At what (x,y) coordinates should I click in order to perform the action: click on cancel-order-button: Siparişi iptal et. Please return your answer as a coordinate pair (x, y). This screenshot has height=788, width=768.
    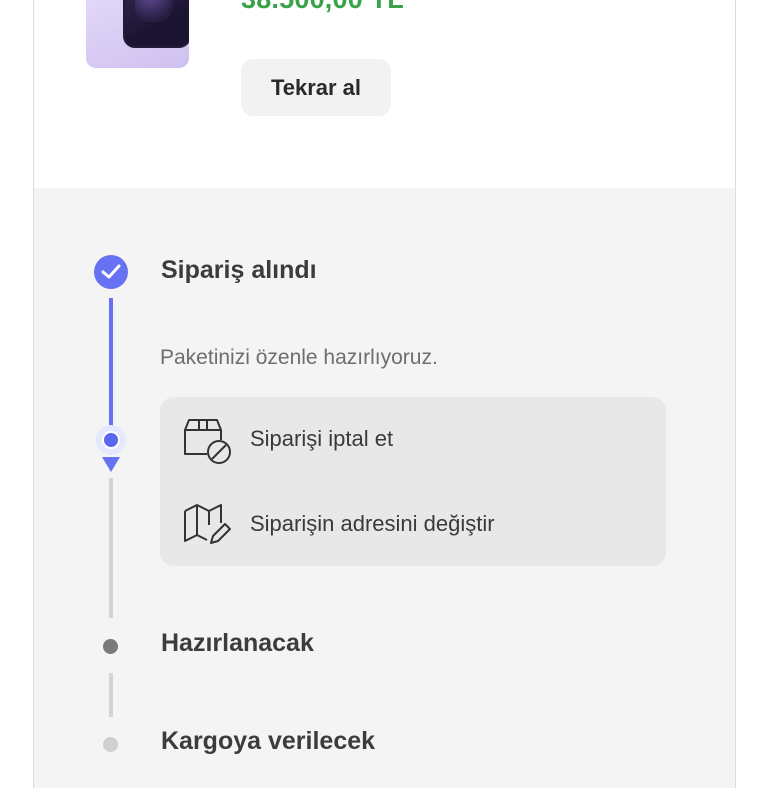
    Looking at the image, I should click on (413, 439).